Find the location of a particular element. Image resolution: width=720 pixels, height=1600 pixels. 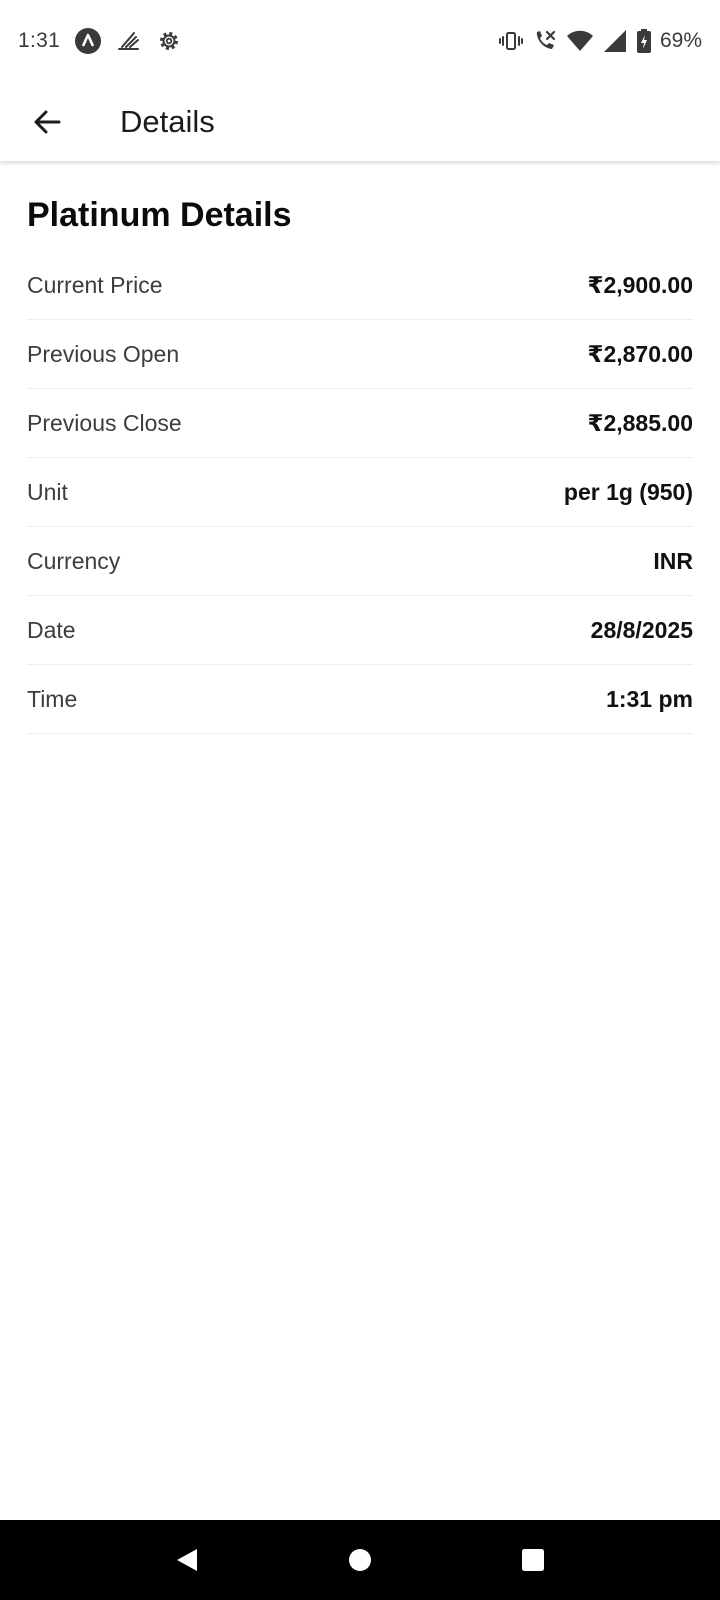

status-left: 1:31 is located at coordinates (100, 41).